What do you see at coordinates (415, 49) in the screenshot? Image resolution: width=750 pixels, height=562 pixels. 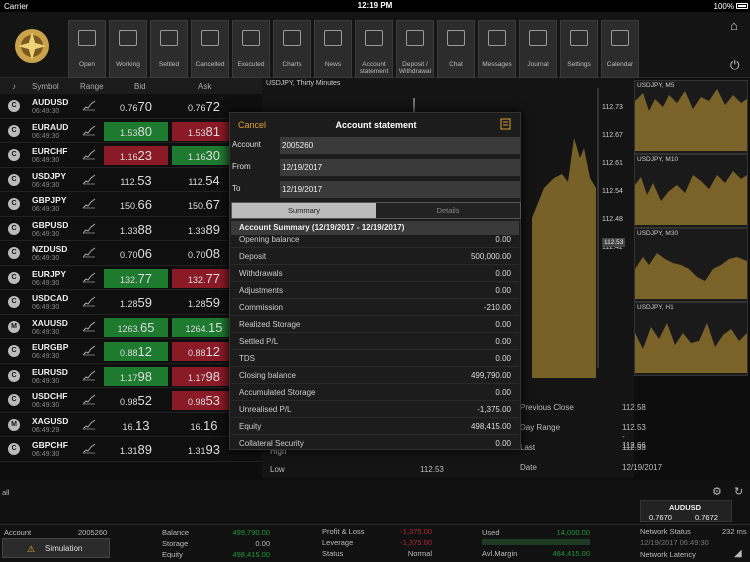 I see `toolbar-deposit-withdrawal-button: Deposit / Withdrawal` at bounding box center [415, 49].